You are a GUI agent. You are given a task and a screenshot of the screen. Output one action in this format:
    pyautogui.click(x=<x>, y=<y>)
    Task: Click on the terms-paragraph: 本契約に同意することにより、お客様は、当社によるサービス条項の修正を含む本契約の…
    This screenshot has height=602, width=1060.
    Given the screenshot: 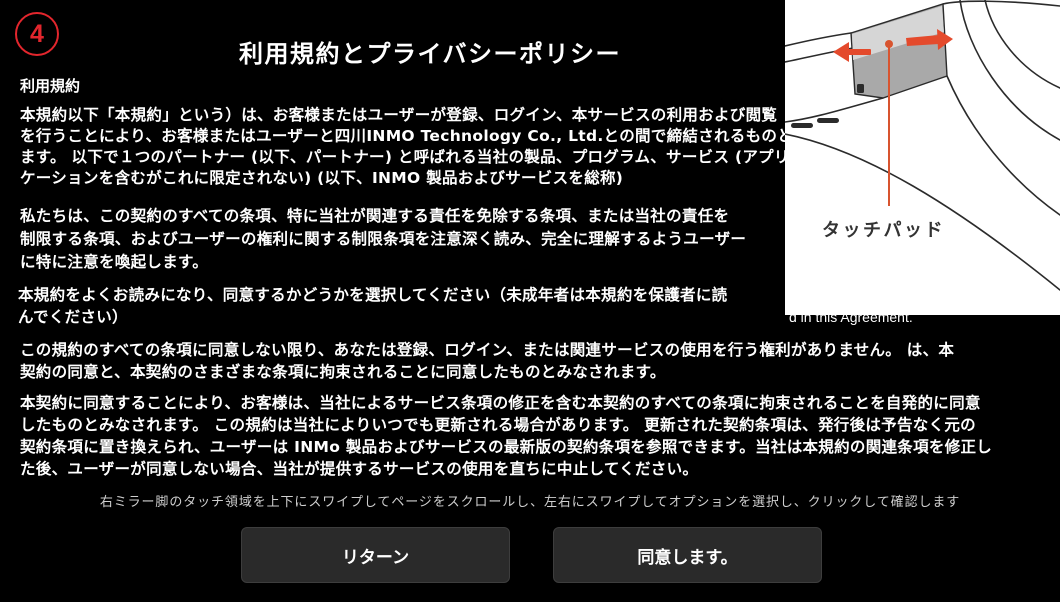 What is the action you would take?
    pyautogui.click(x=535, y=436)
    